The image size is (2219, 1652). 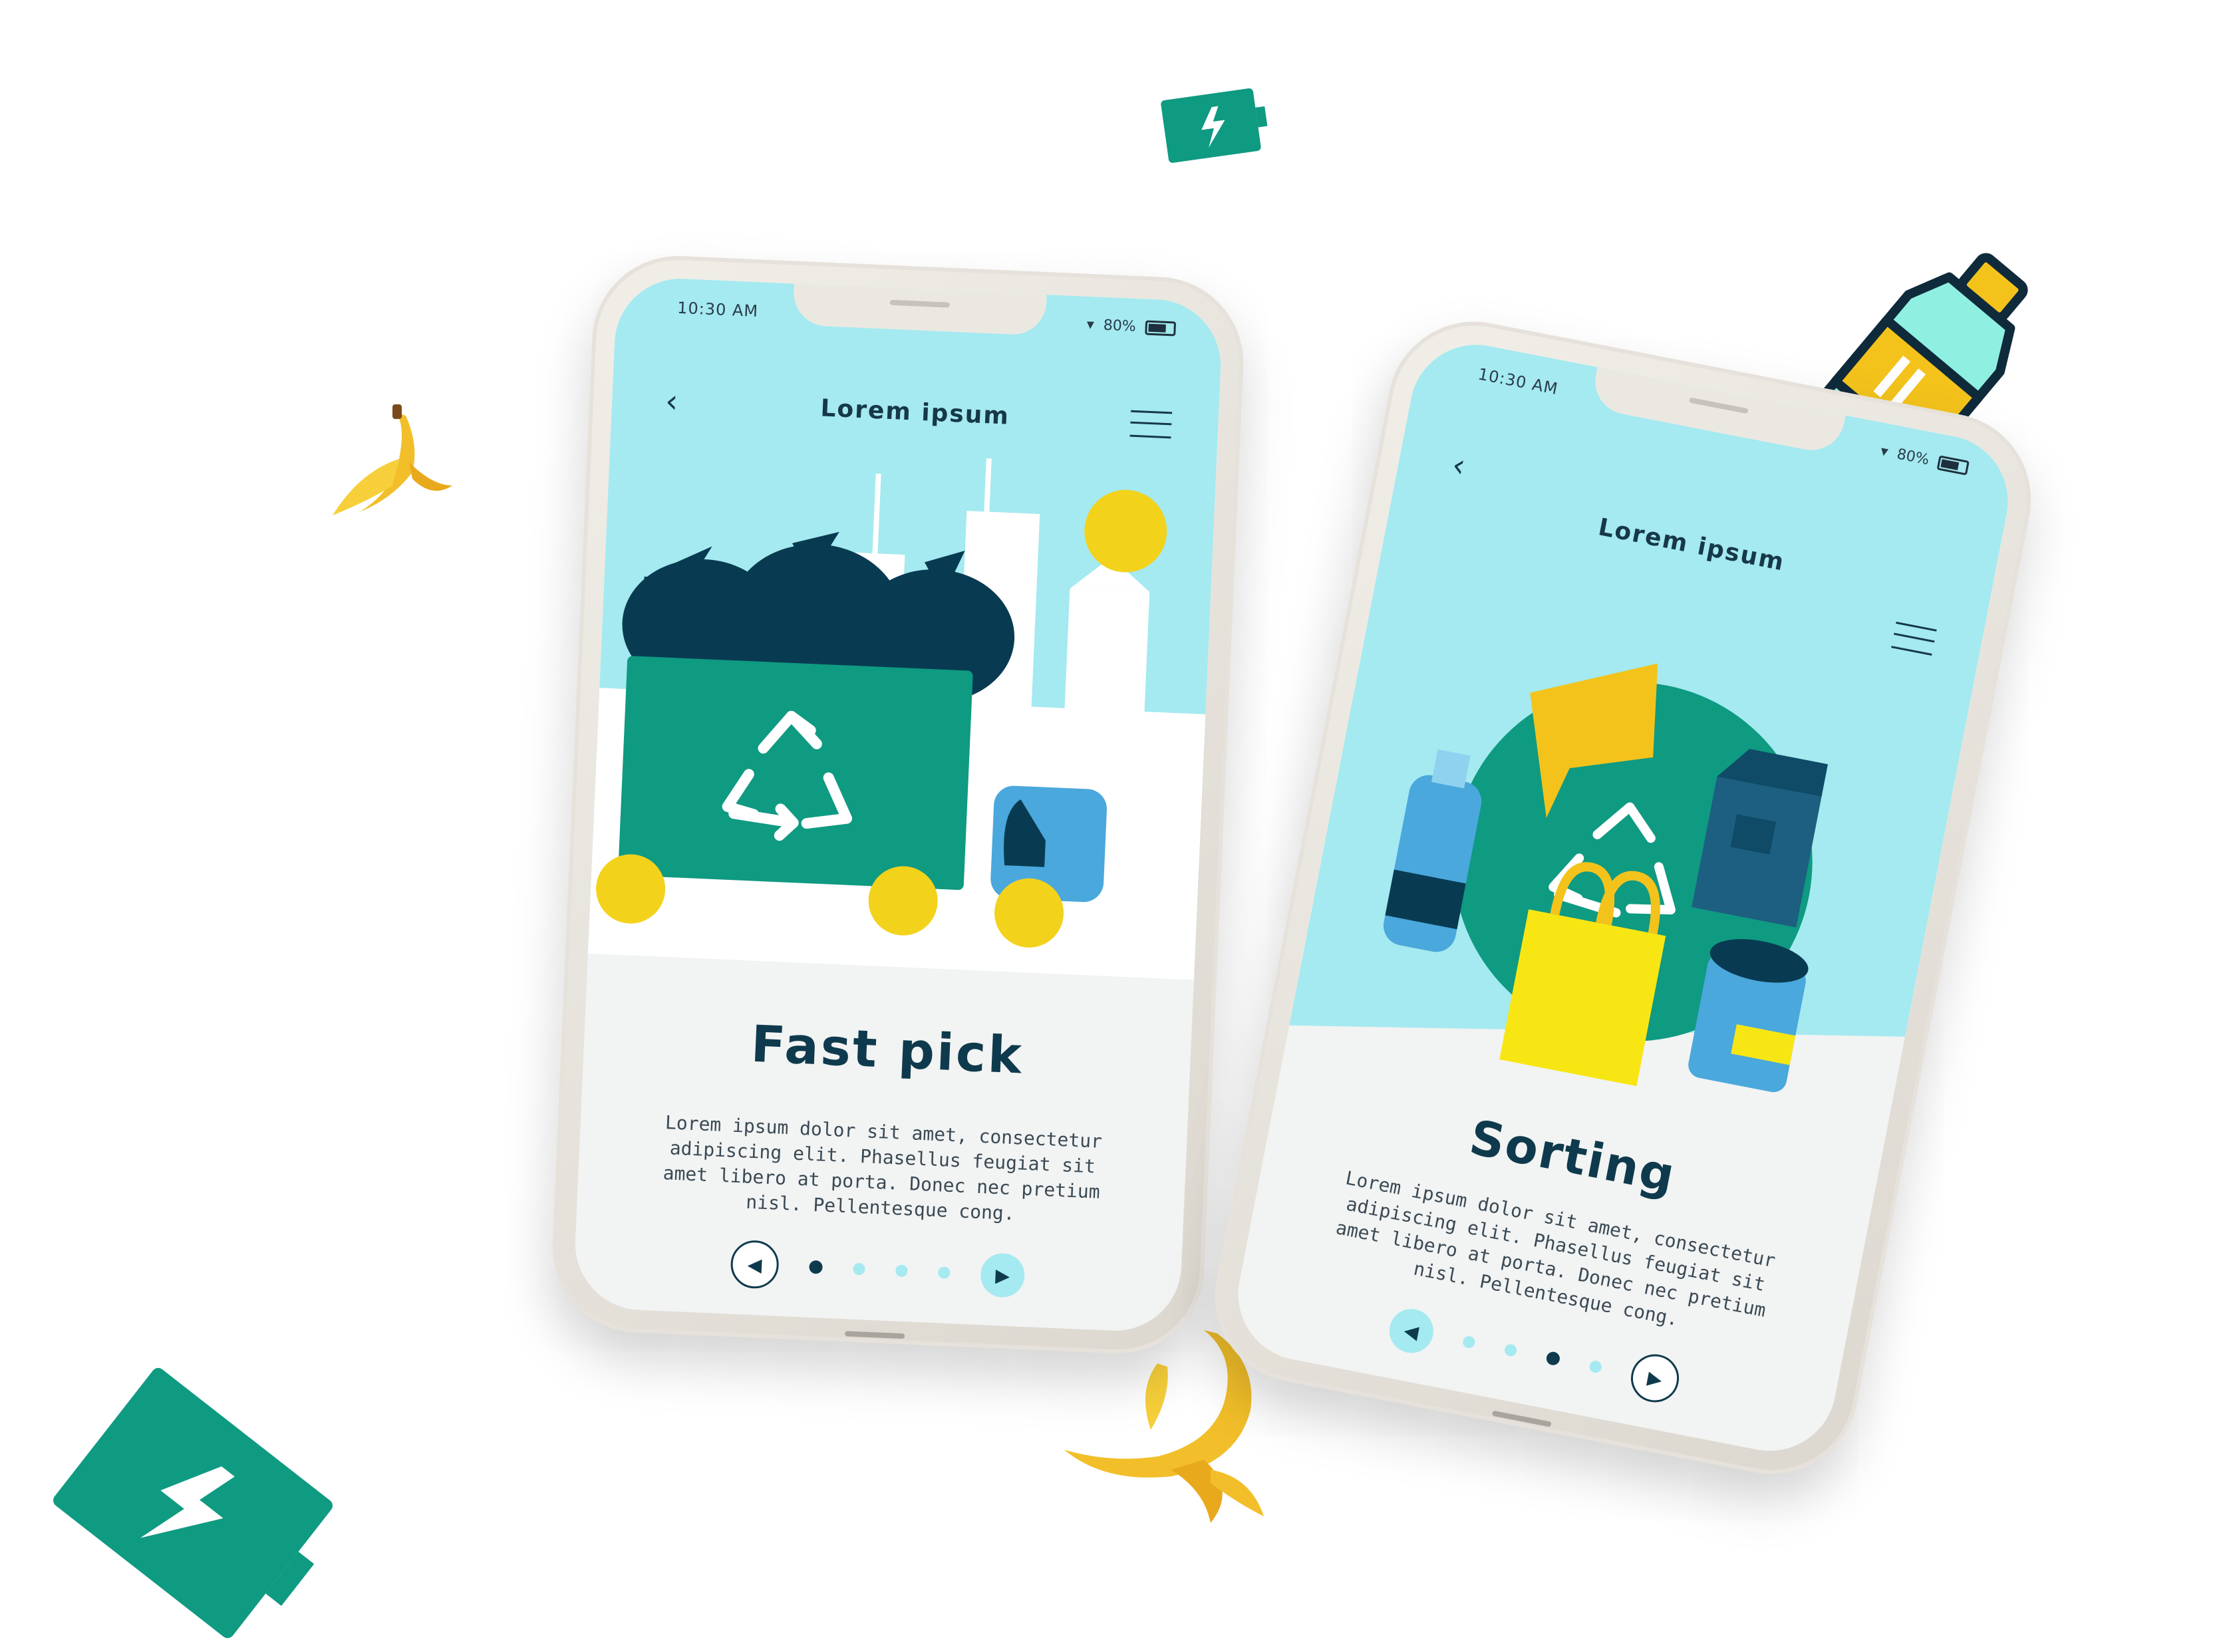 I want to click on wifi-icon: ▾, so click(x=1090, y=325).